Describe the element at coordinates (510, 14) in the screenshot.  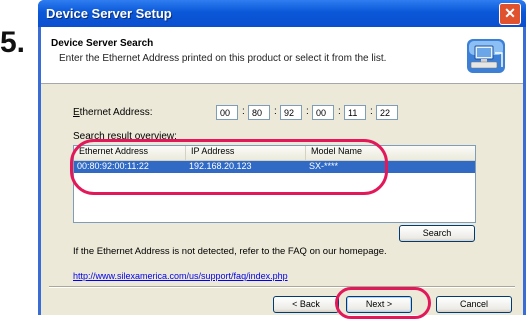
I see `close-button: ✕` at that location.